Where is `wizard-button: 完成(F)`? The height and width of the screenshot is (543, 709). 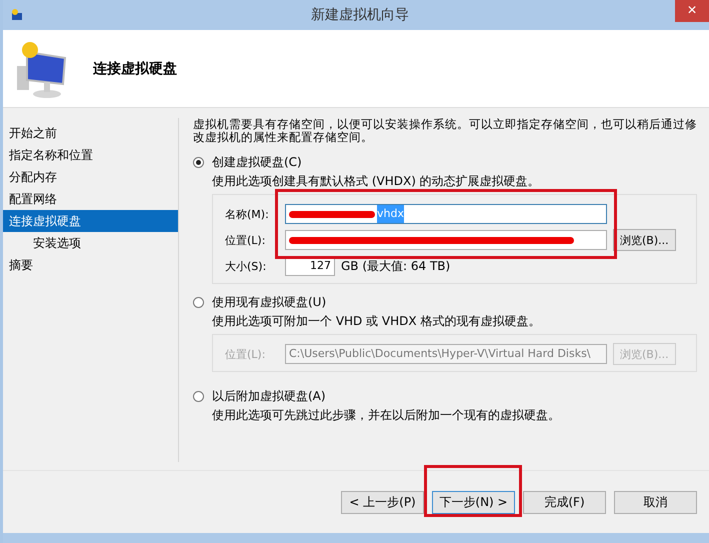 wizard-button: 完成(F) is located at coordinates (564, 502).